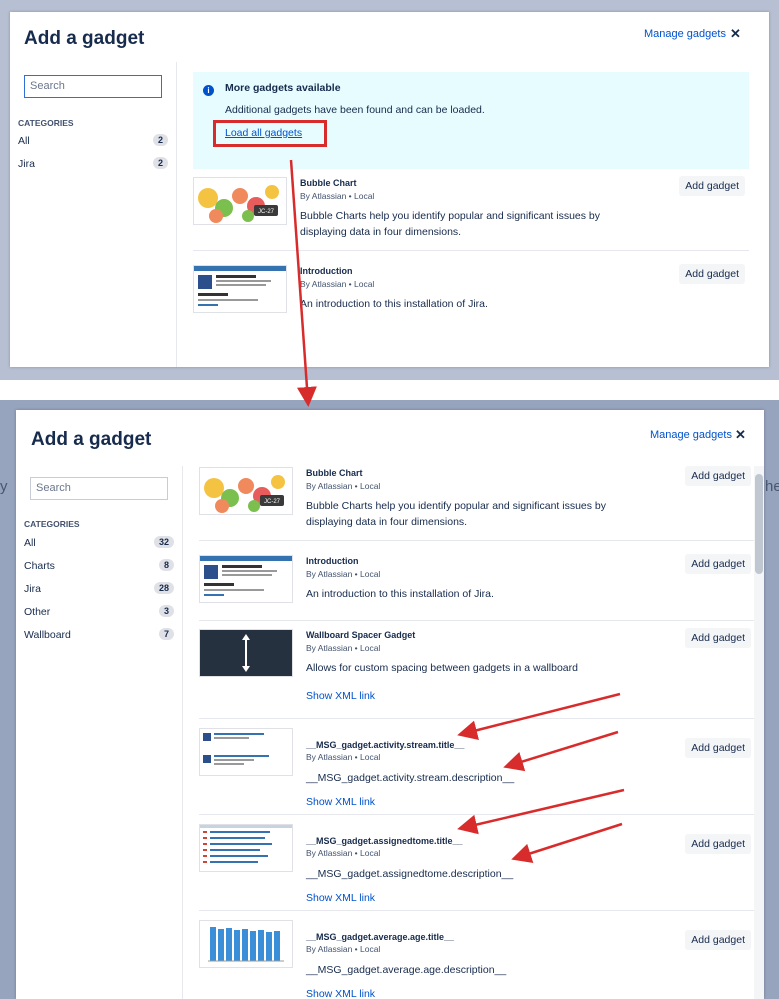  Describe the element at coordinates (561, 751) in the screenshot. I see `annotation-arrow-activity-desc` at that location.